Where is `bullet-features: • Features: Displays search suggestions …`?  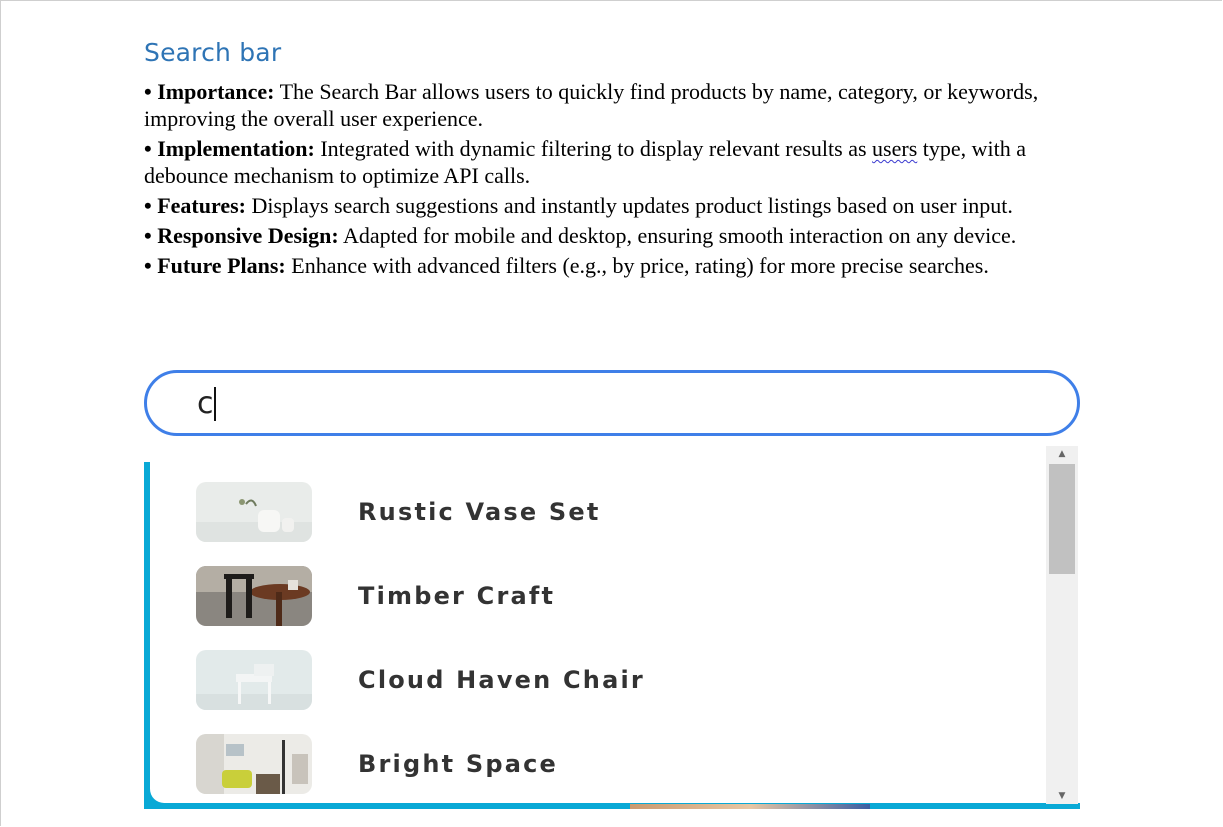
bullet-features: • Features: Displays search suggestions … is located at coordinates (614, 205).